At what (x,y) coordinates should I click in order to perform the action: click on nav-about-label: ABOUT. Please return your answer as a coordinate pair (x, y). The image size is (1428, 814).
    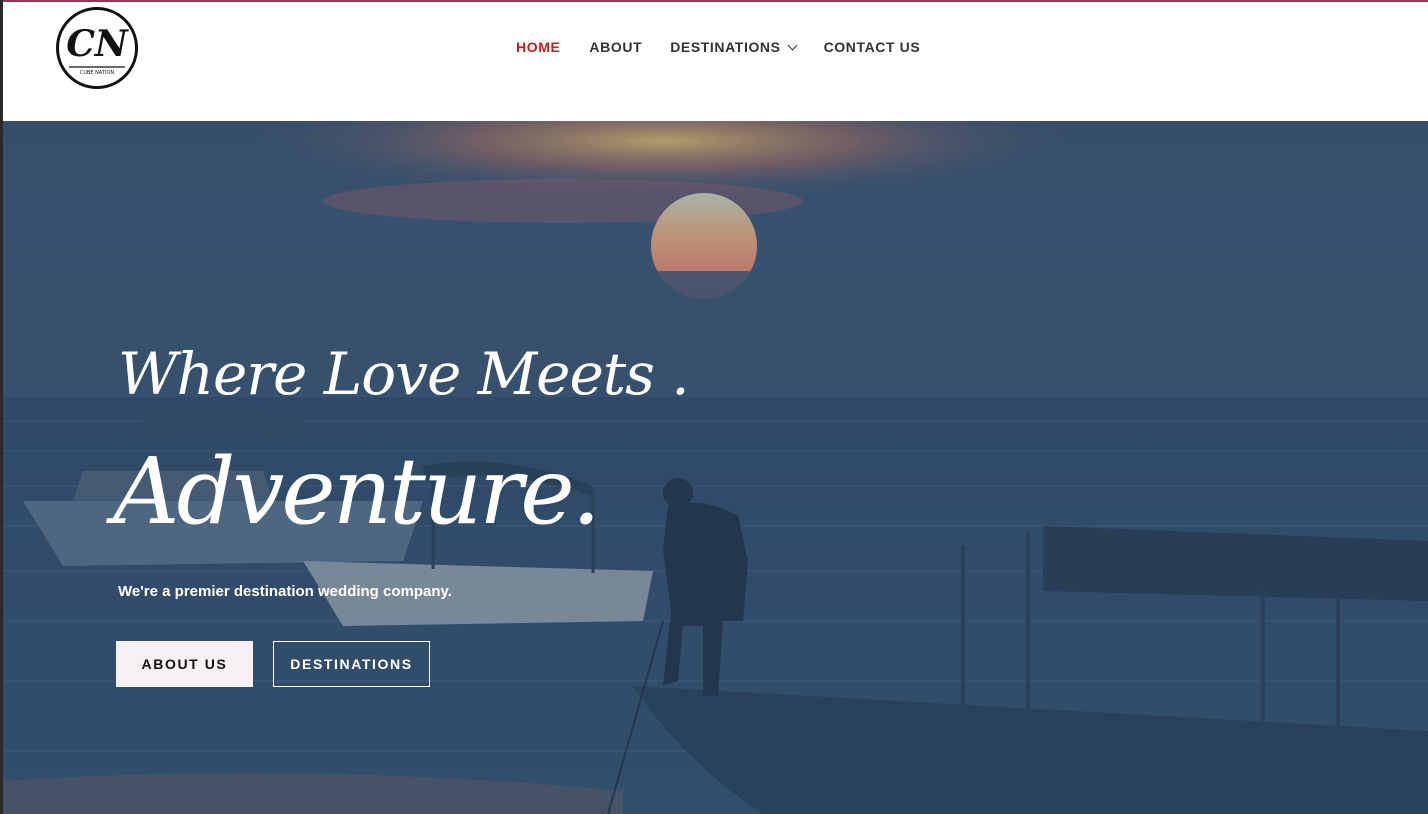
    Looking at the image, I should click on (616, 47).